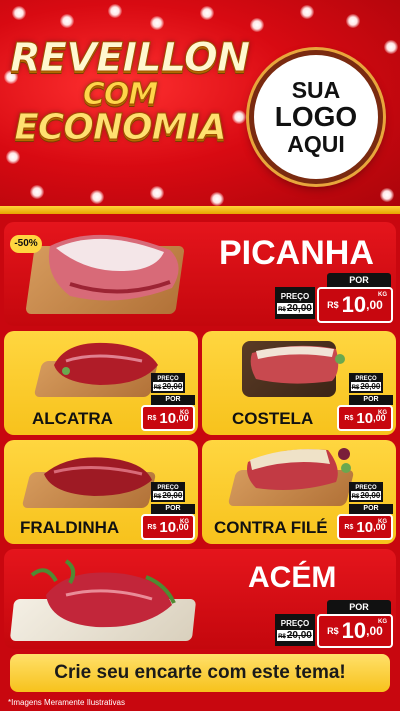 This screenshot has width=400, height=711. Describe the element at coordinates (292, 577) in the screenshot. I see `product-name: ACÉM` at that location.